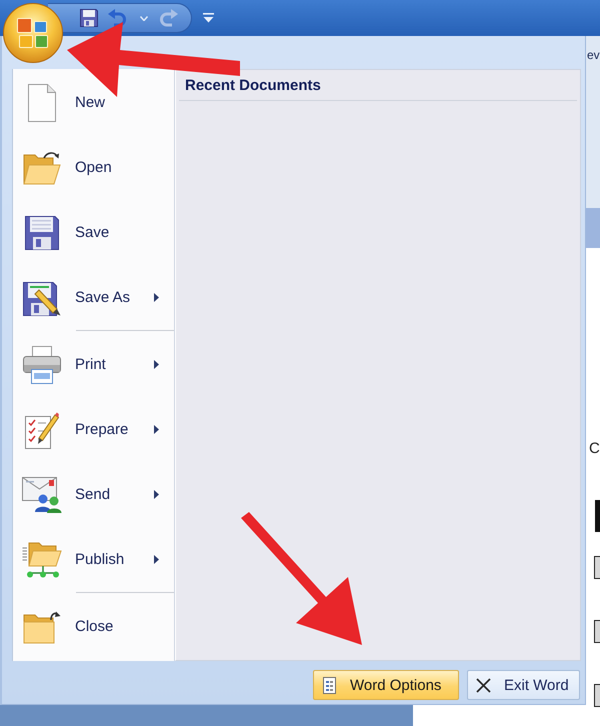 Image resolution: width=600 pixels, height=726 pixels. I want to click on menu-item: Save As, so click(93, 297).